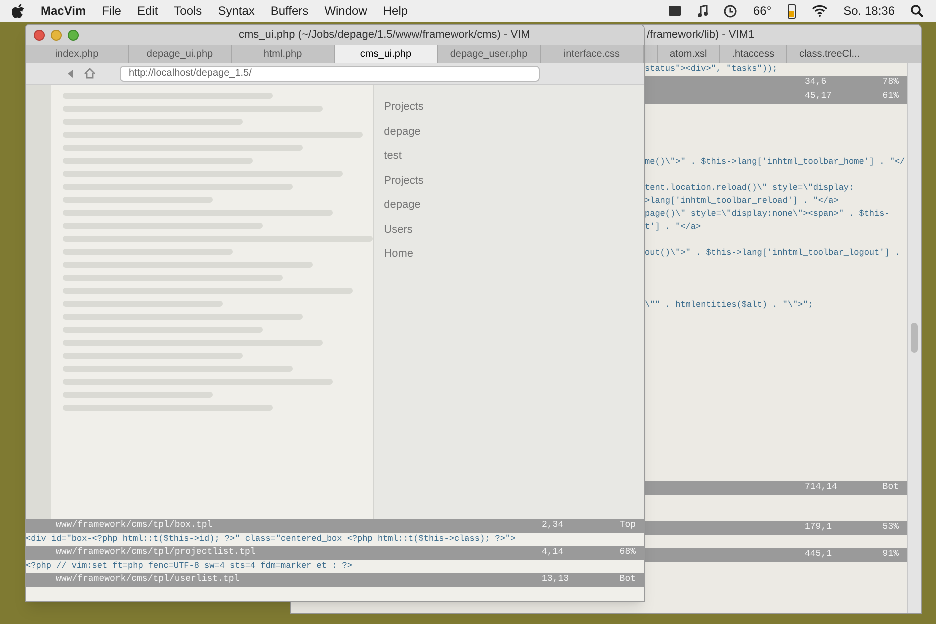 Image resolution: width=936 pixels, height=624 pixels. I want to click on menu-item: Window, so click(346, 11).